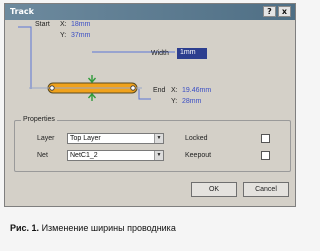 The height and width of the screenshot is (251, 320). I want to click on end-y-label: Y:, so click(174, 101).